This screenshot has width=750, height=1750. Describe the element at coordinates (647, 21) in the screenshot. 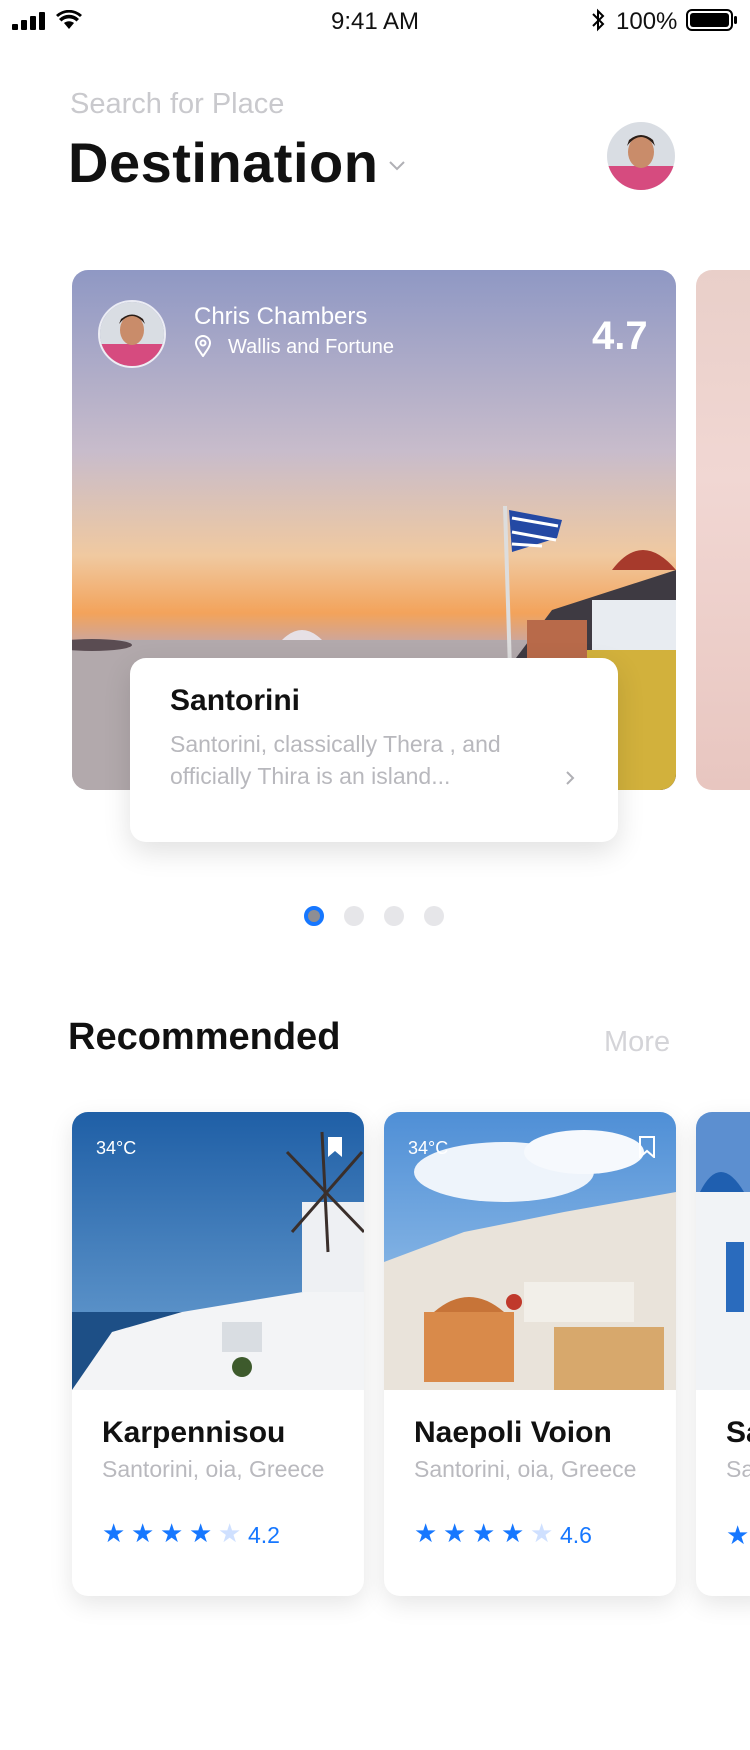

I see `battery-percentage: 100%` at that location.